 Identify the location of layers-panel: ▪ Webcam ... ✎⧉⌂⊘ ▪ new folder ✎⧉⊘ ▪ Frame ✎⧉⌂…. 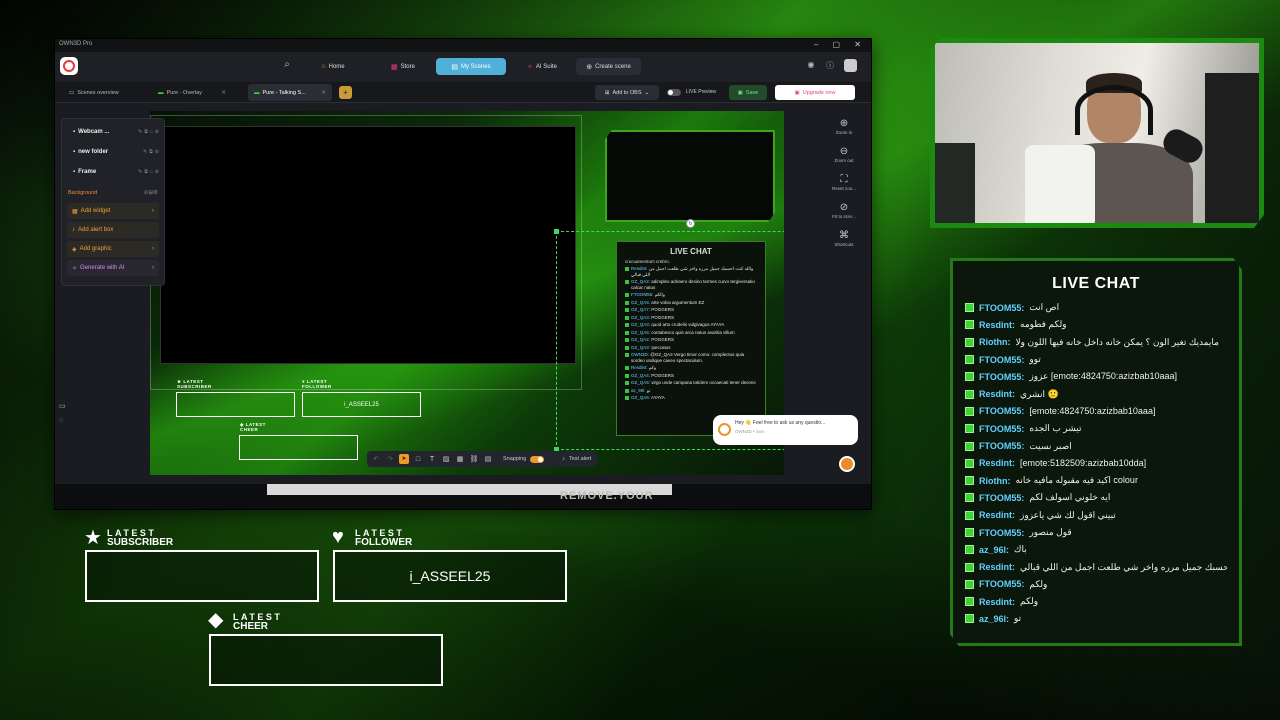
(113, 202).